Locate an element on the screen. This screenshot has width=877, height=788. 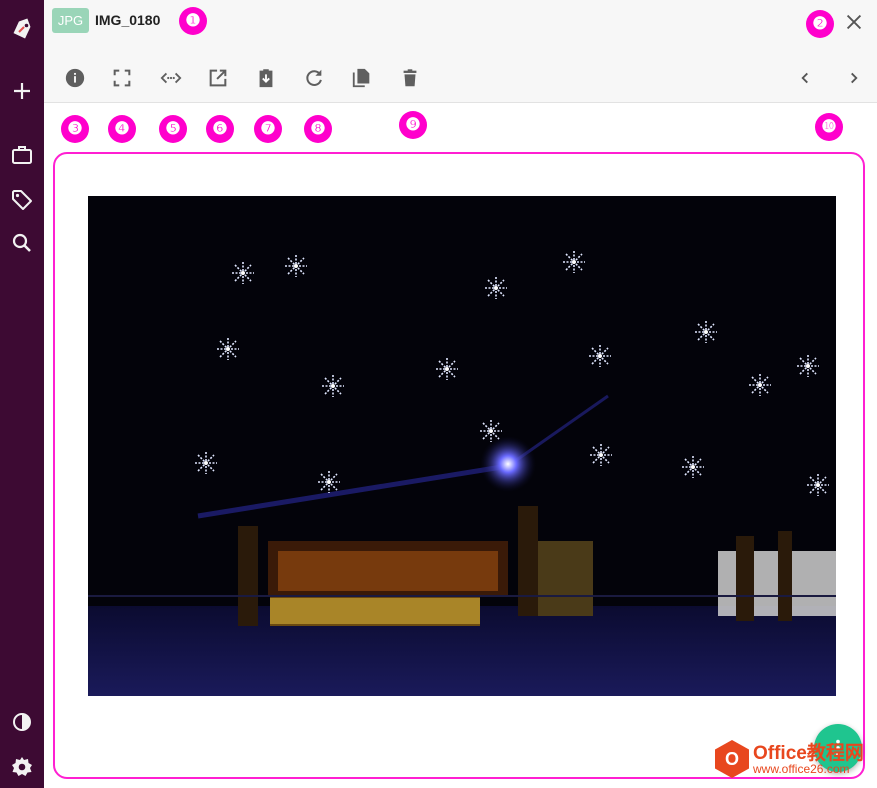
watermark-url: www.office26.com is located at coordinates (801, 768).